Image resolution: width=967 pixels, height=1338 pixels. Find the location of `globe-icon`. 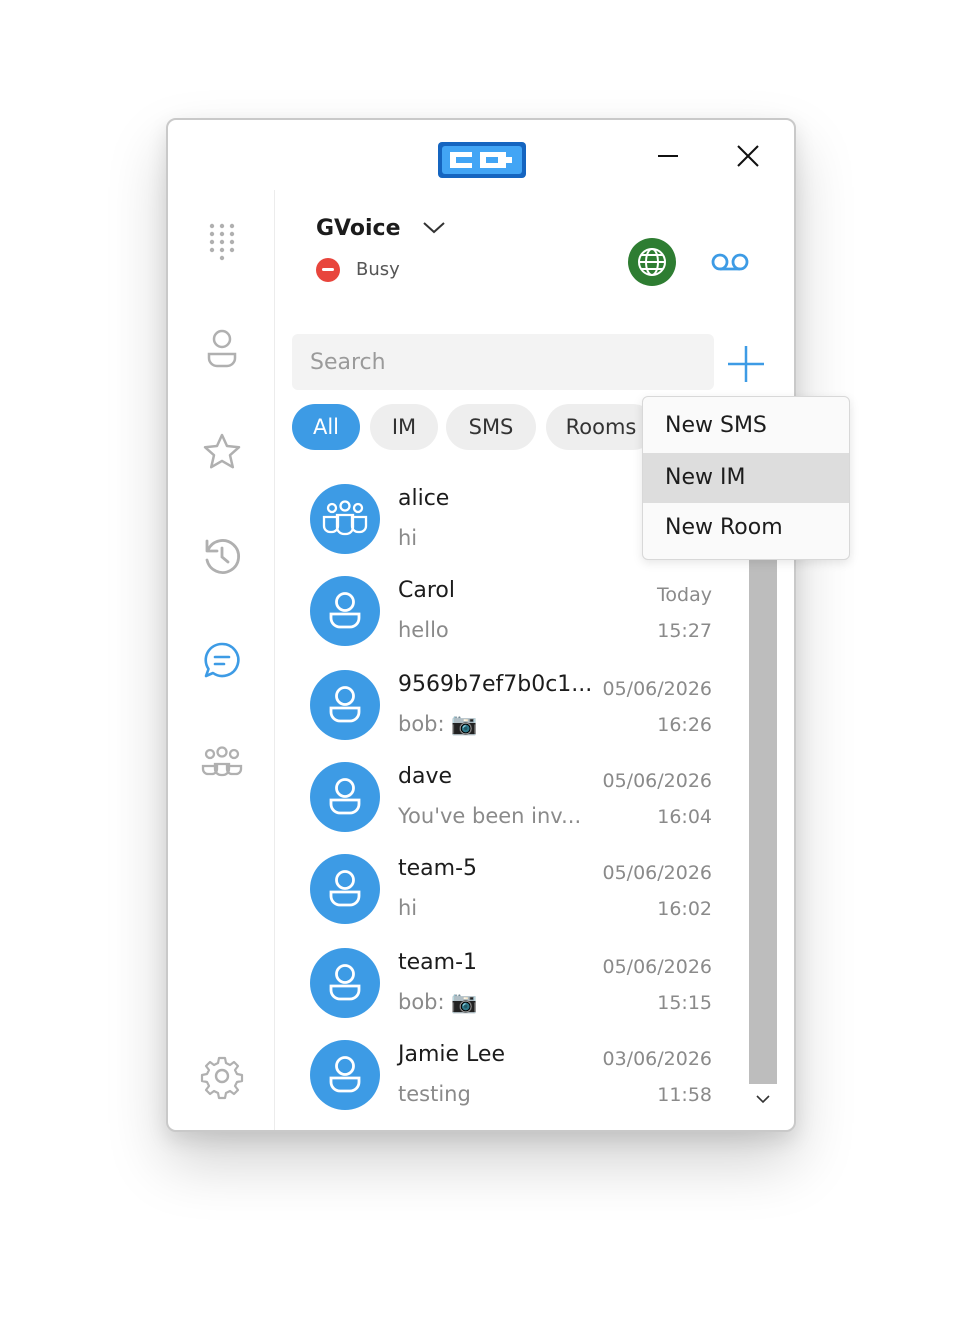

globe-icon is located at coordinates (652, 262).